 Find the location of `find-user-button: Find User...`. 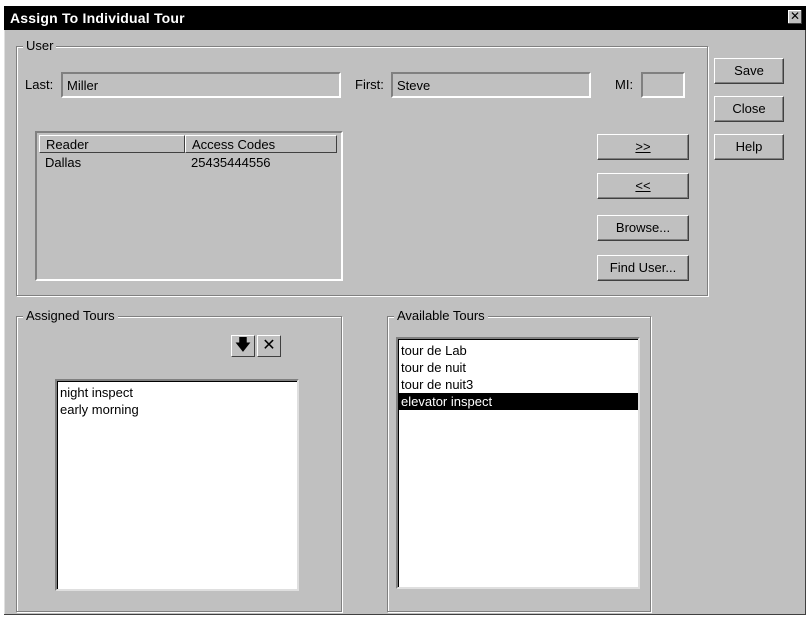

find-user-button: Find User... is located at coordinates (643, 268).